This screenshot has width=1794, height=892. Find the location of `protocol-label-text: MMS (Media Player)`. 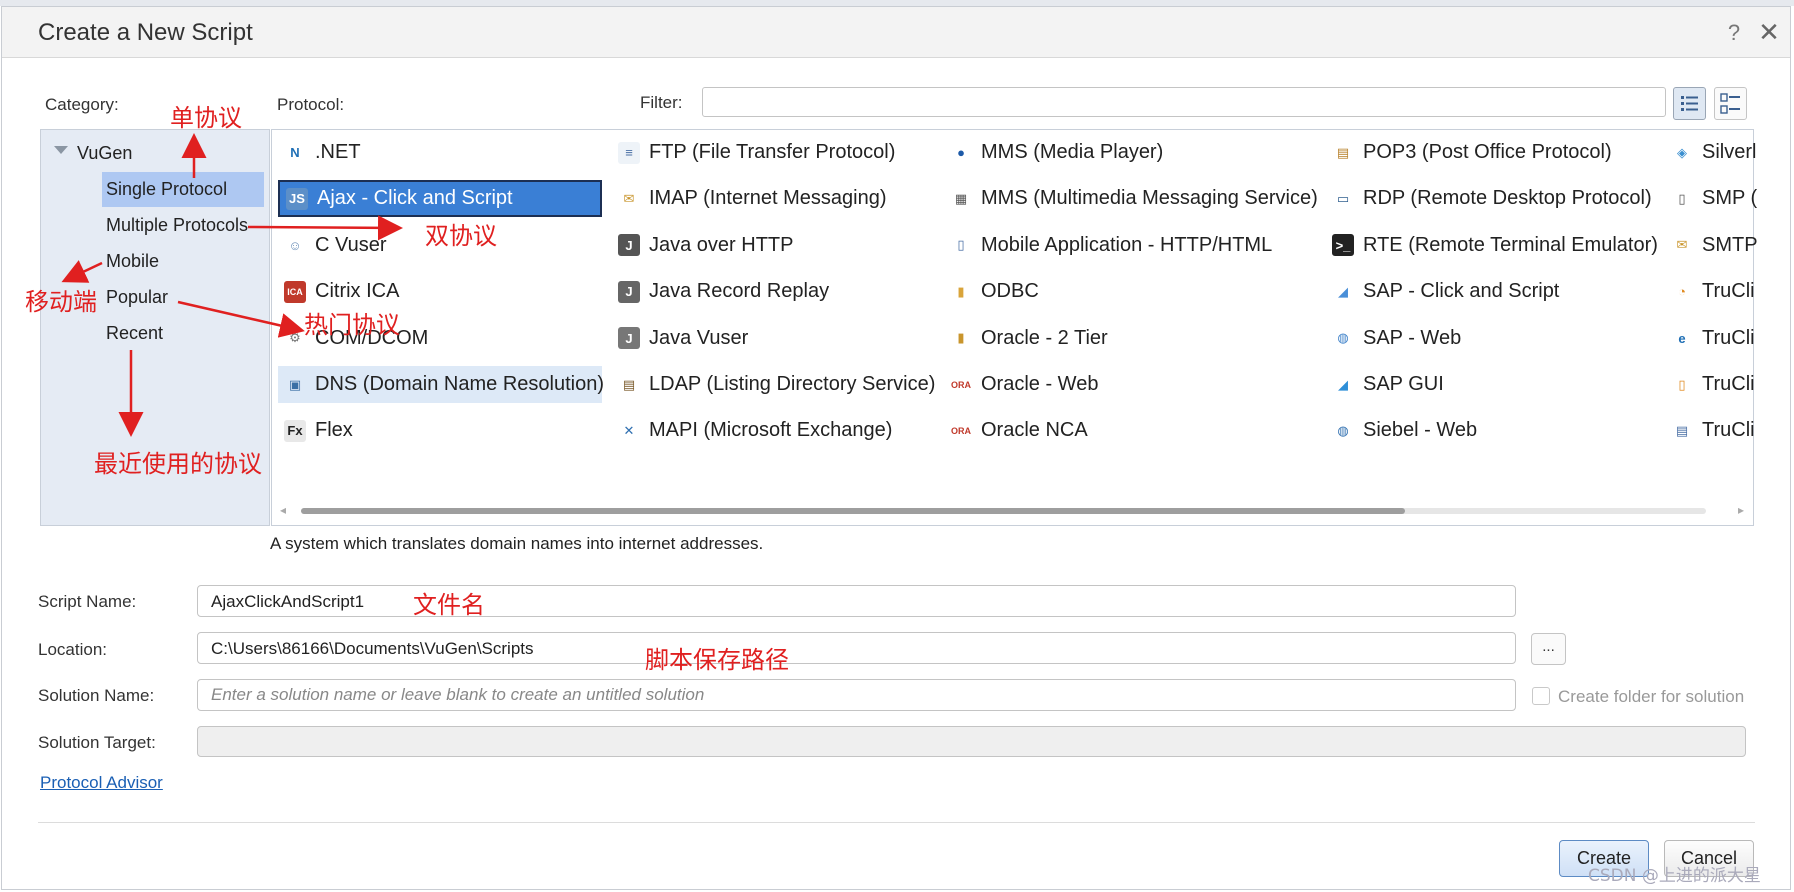

protocol-label-text: MMS (Media Player) is located at coordinates (1072, 152).